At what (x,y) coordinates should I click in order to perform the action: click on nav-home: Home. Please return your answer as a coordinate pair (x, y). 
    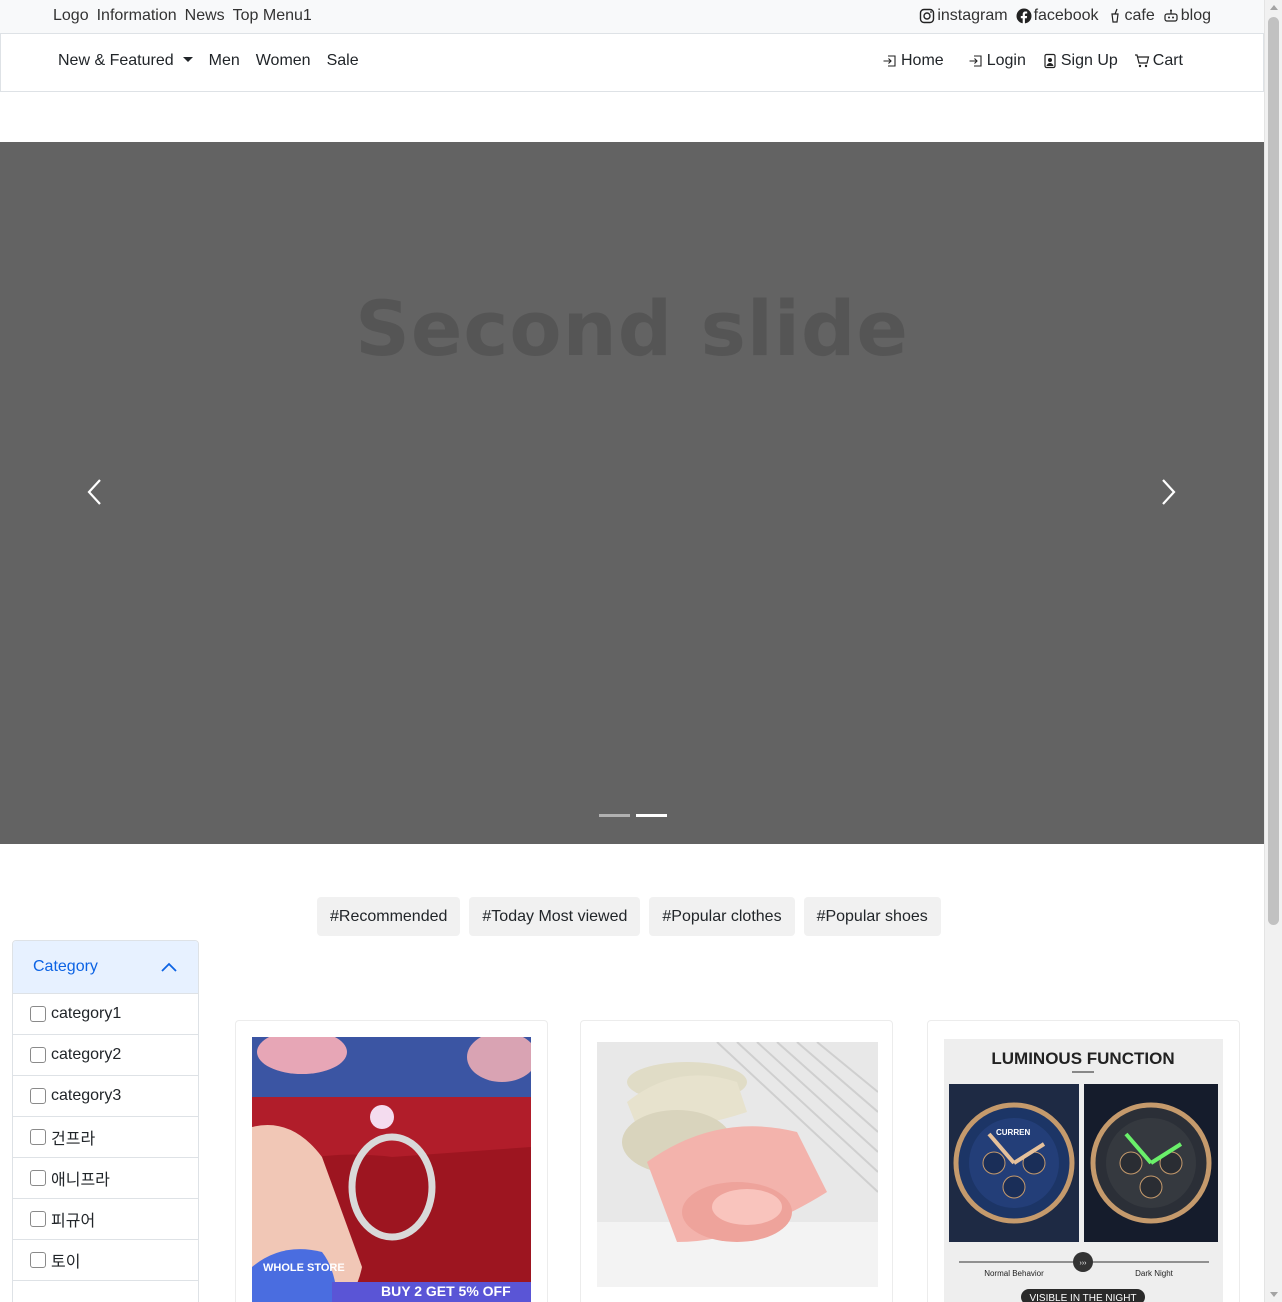
    Looking at the image, I should click on (913, 61).